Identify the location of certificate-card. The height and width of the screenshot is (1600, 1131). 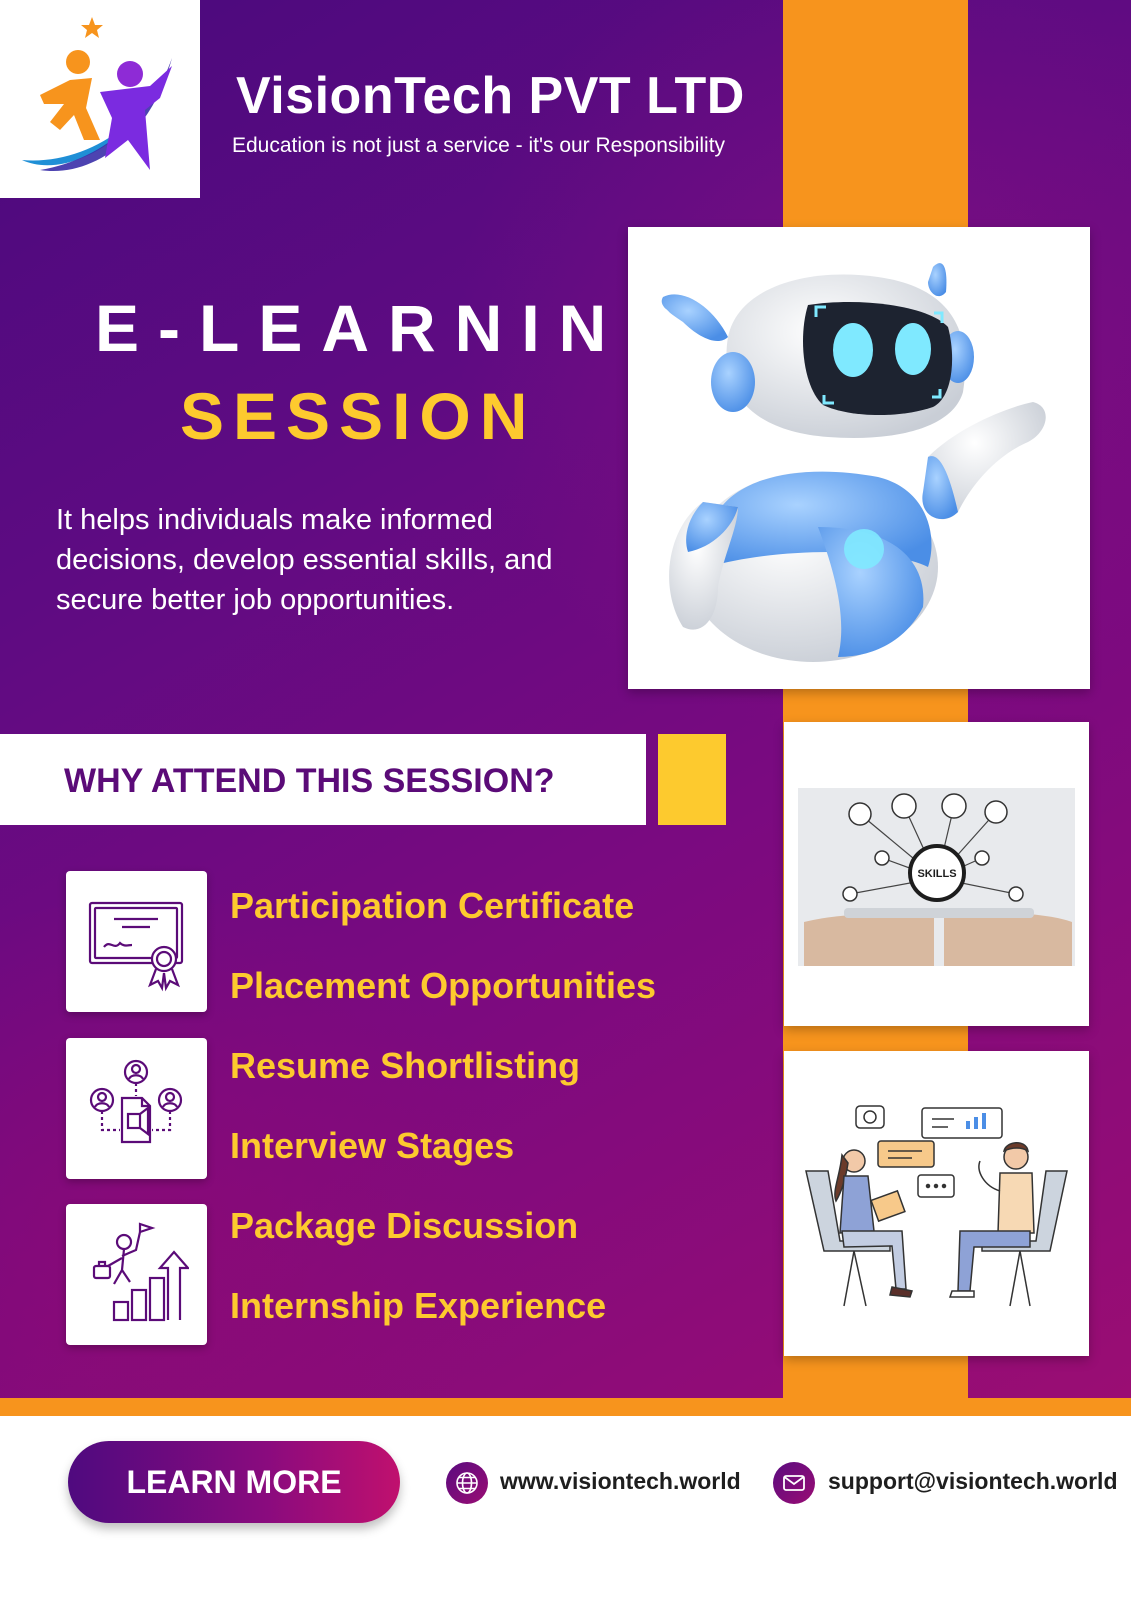
(136, 941).